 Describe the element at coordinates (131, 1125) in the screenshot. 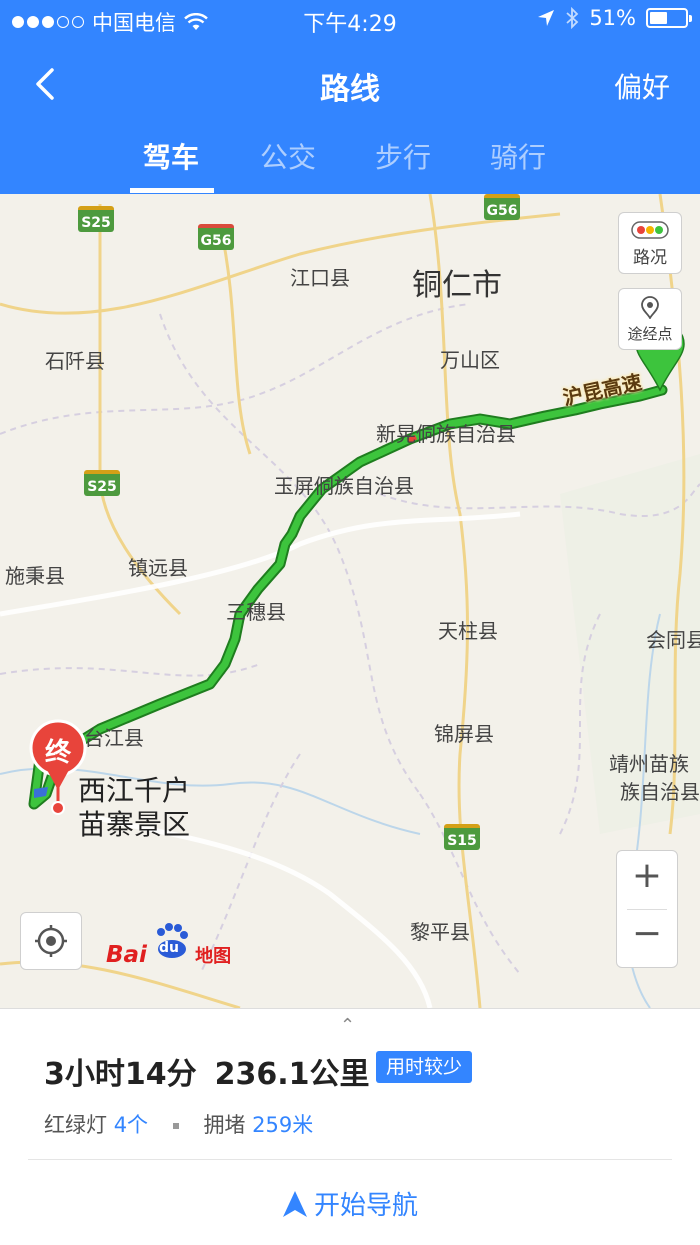

I see `traffic-lights-value: 4个` at that location.